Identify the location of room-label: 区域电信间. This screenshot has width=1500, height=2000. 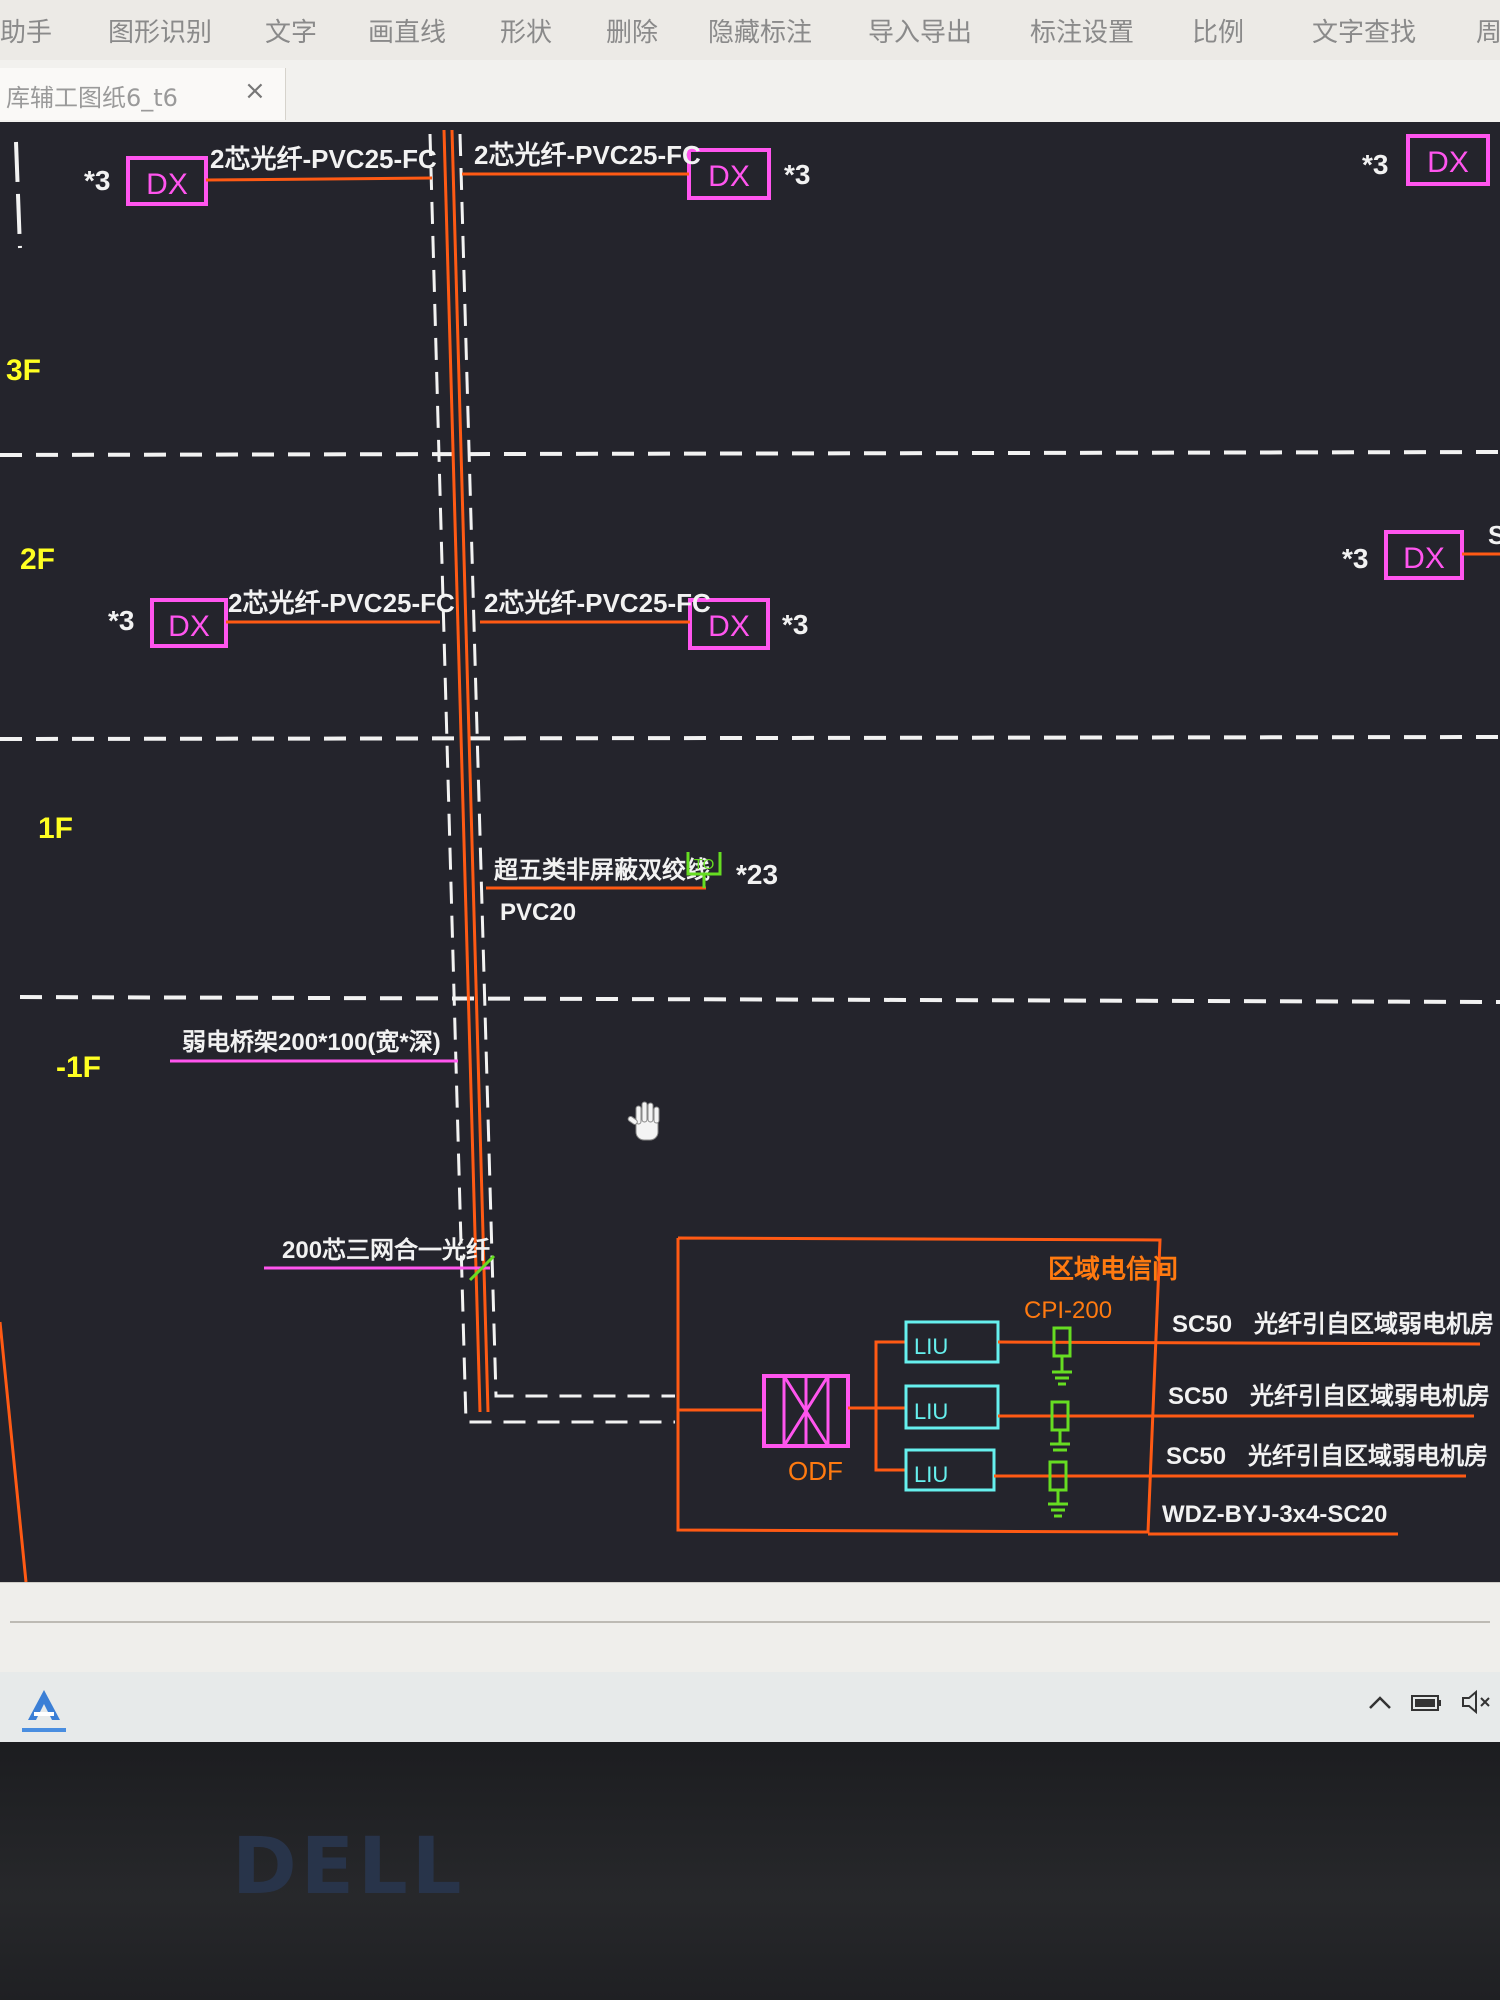
(1113, 1269).